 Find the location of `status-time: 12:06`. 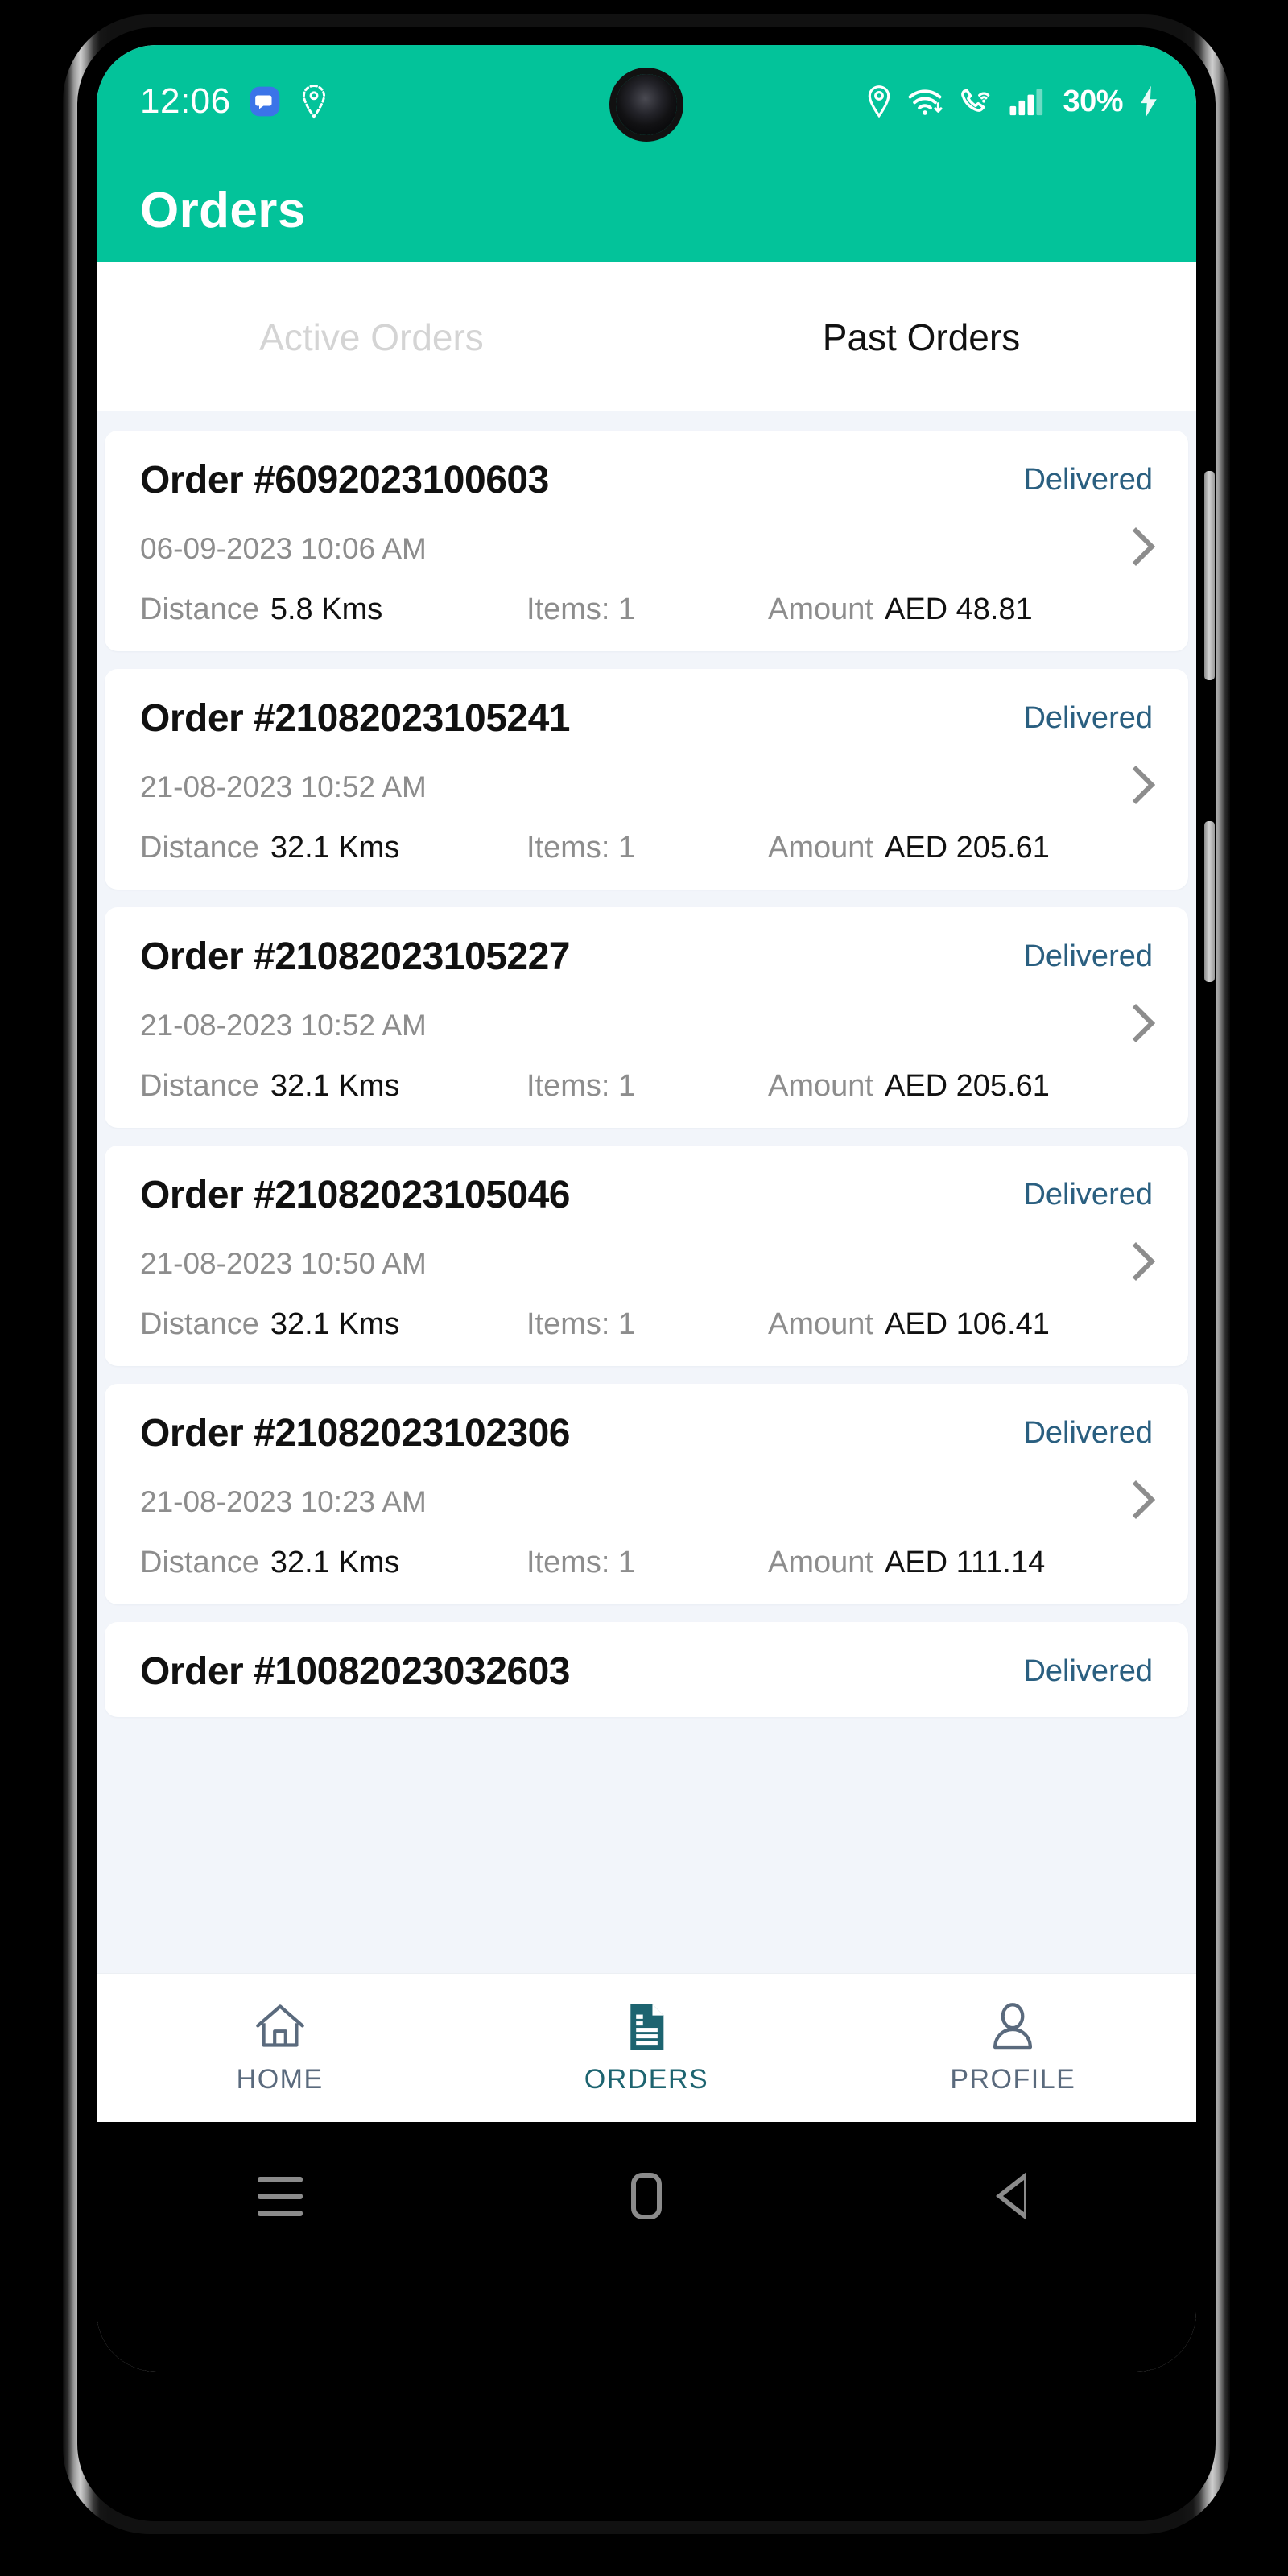

status-time: 12:06 is located at coordinates (185, 101).